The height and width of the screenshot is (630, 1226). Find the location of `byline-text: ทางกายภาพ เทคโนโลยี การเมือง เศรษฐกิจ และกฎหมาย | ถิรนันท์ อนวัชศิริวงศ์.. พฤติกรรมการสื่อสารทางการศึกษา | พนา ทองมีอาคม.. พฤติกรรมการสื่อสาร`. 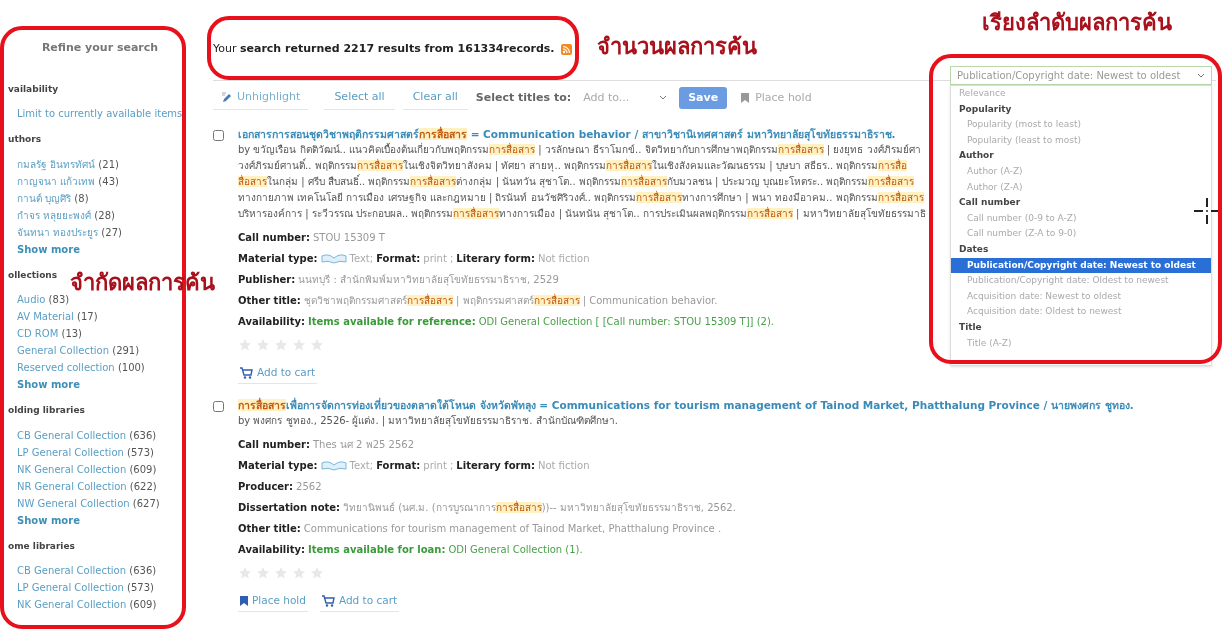

byline-text: ทางกายภาพ เทคโนโลยี การเมือง เศรษฐกิจ และกฎหมาย | ถิรนันท์ อนวัชศิริวงศ์.. พฤติกรรมการสื่อสารทางการศึกษา | พนา ทองมีอาคม.. พฤติกรรมการสื่อสาร is located at coordinates (581, 198).